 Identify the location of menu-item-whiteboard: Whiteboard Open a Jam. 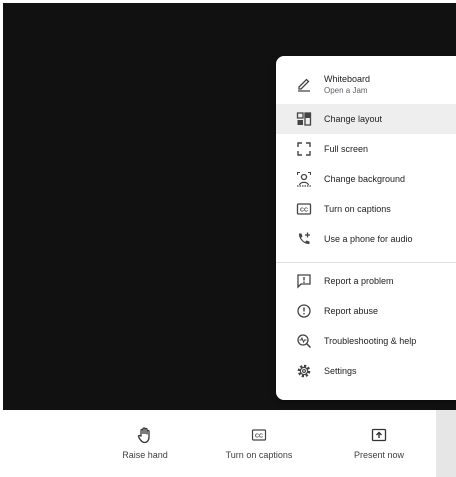
(366, 84).